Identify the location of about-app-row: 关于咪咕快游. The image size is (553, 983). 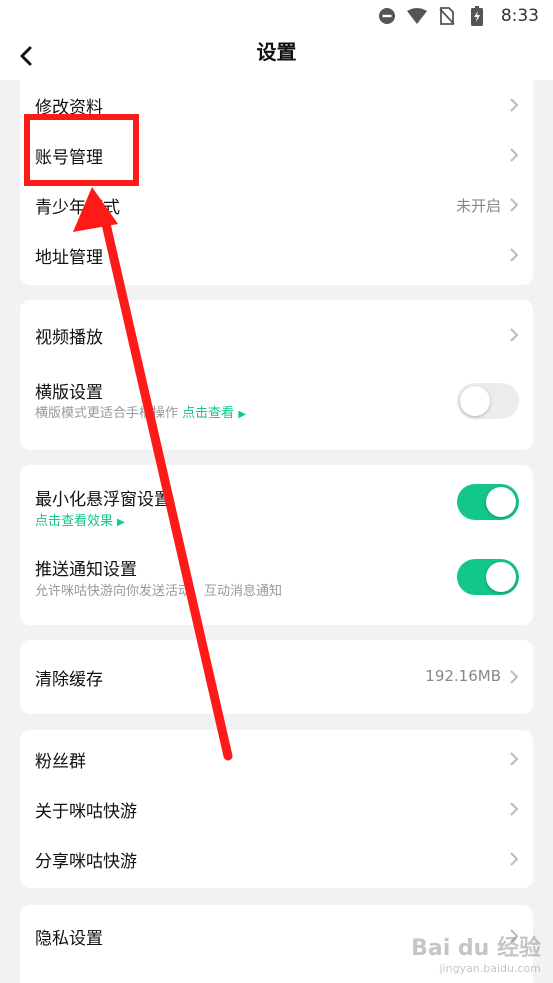
(276, 809).